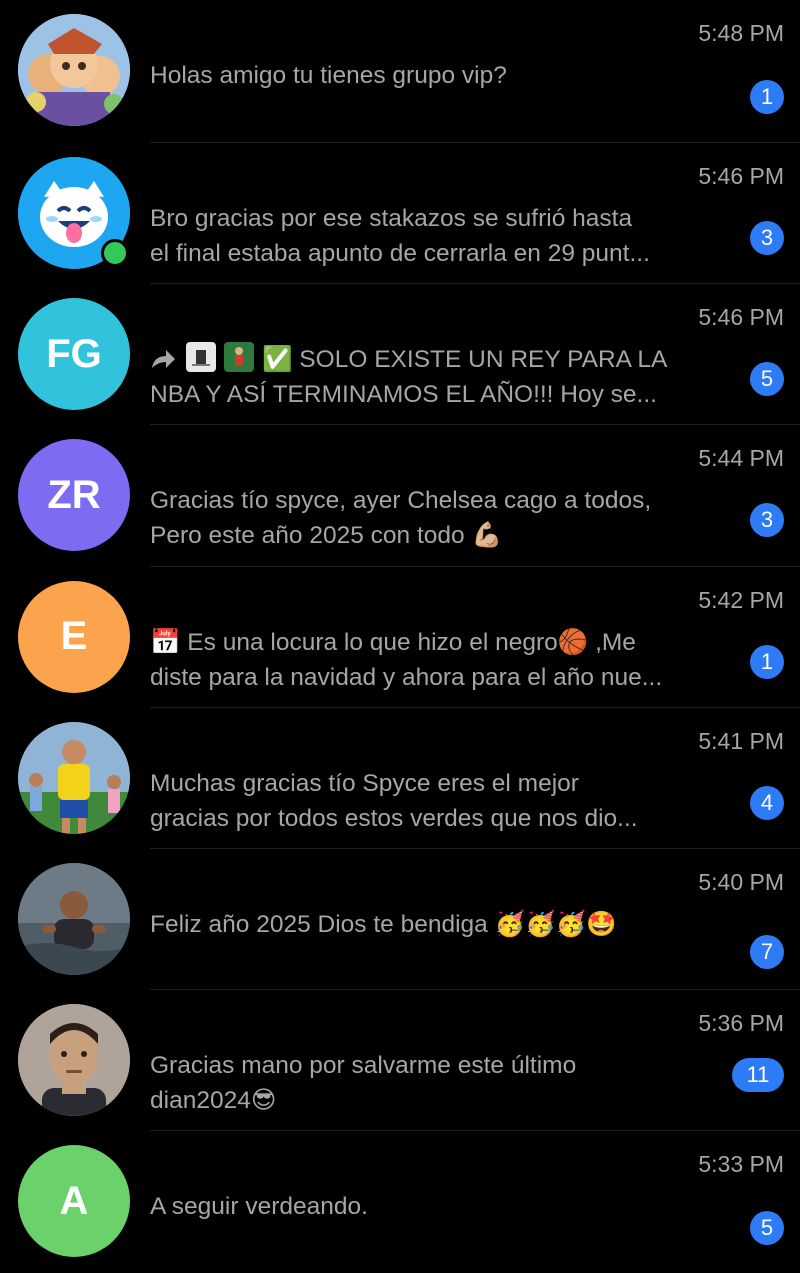 This screenshot has width=800, height=1273. I want to click on avatar: A, so click(74, 1201).